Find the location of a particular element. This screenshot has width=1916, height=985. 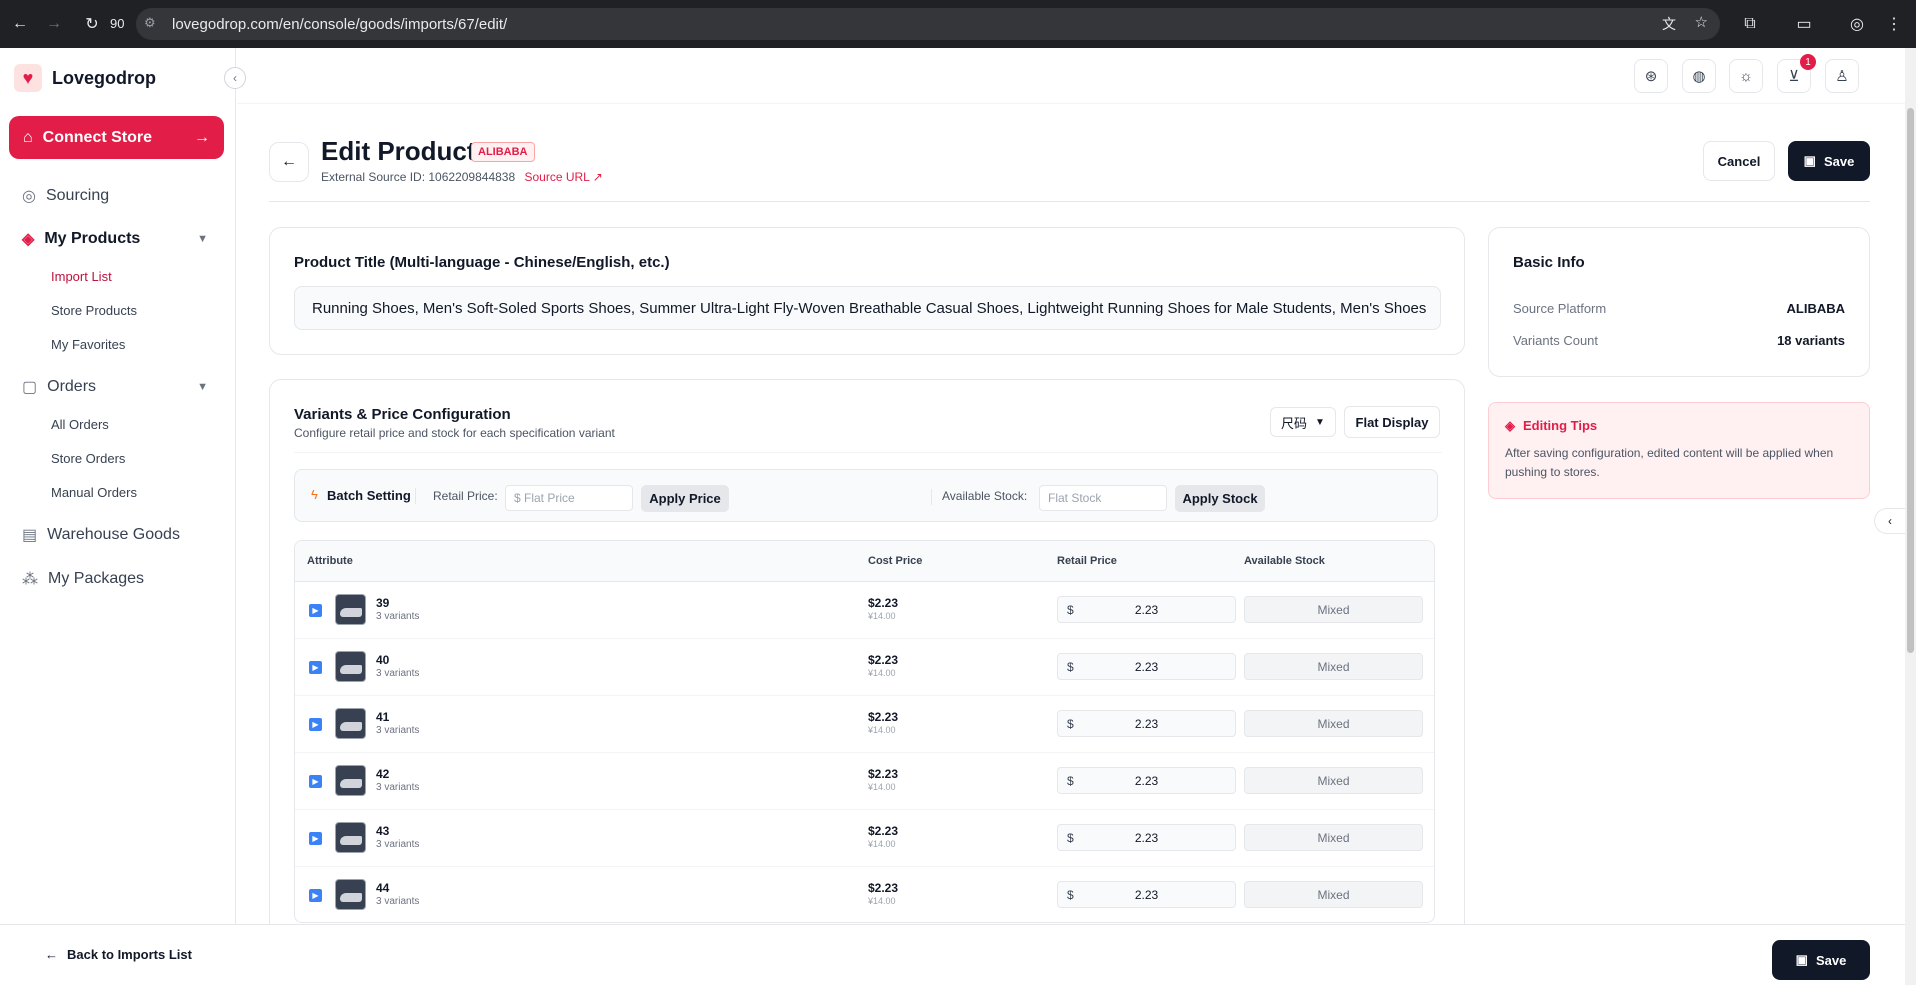

sidebar-item-store-products: Store Products is located at coordinates (94, 310).